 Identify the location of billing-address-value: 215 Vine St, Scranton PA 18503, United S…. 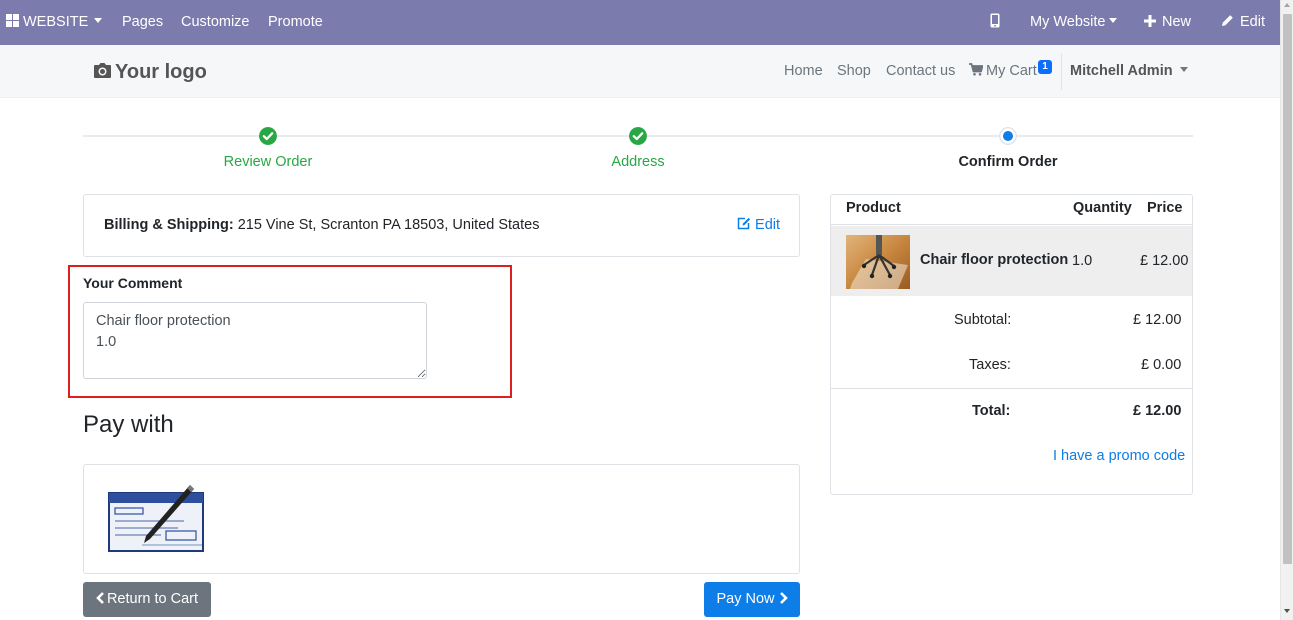
(388, 225).